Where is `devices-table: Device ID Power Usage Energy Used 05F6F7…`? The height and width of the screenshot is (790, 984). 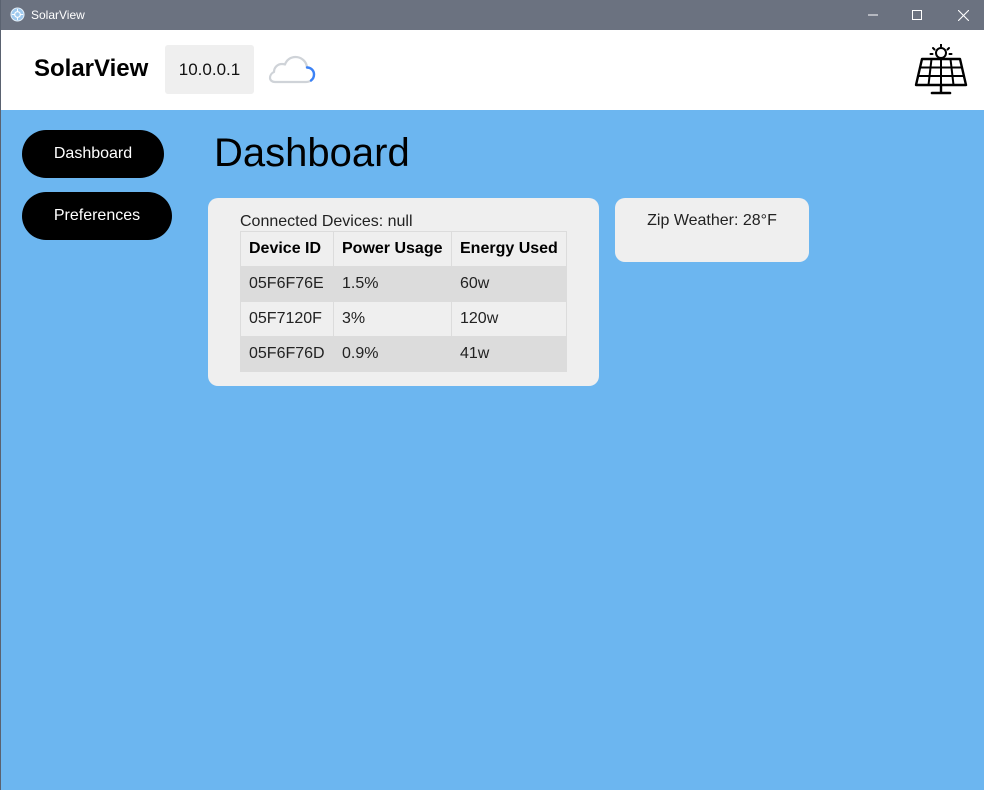
devices-table: Device ID Power Usage Energy Used 05F6F7… is located at coordinates (403, 301).